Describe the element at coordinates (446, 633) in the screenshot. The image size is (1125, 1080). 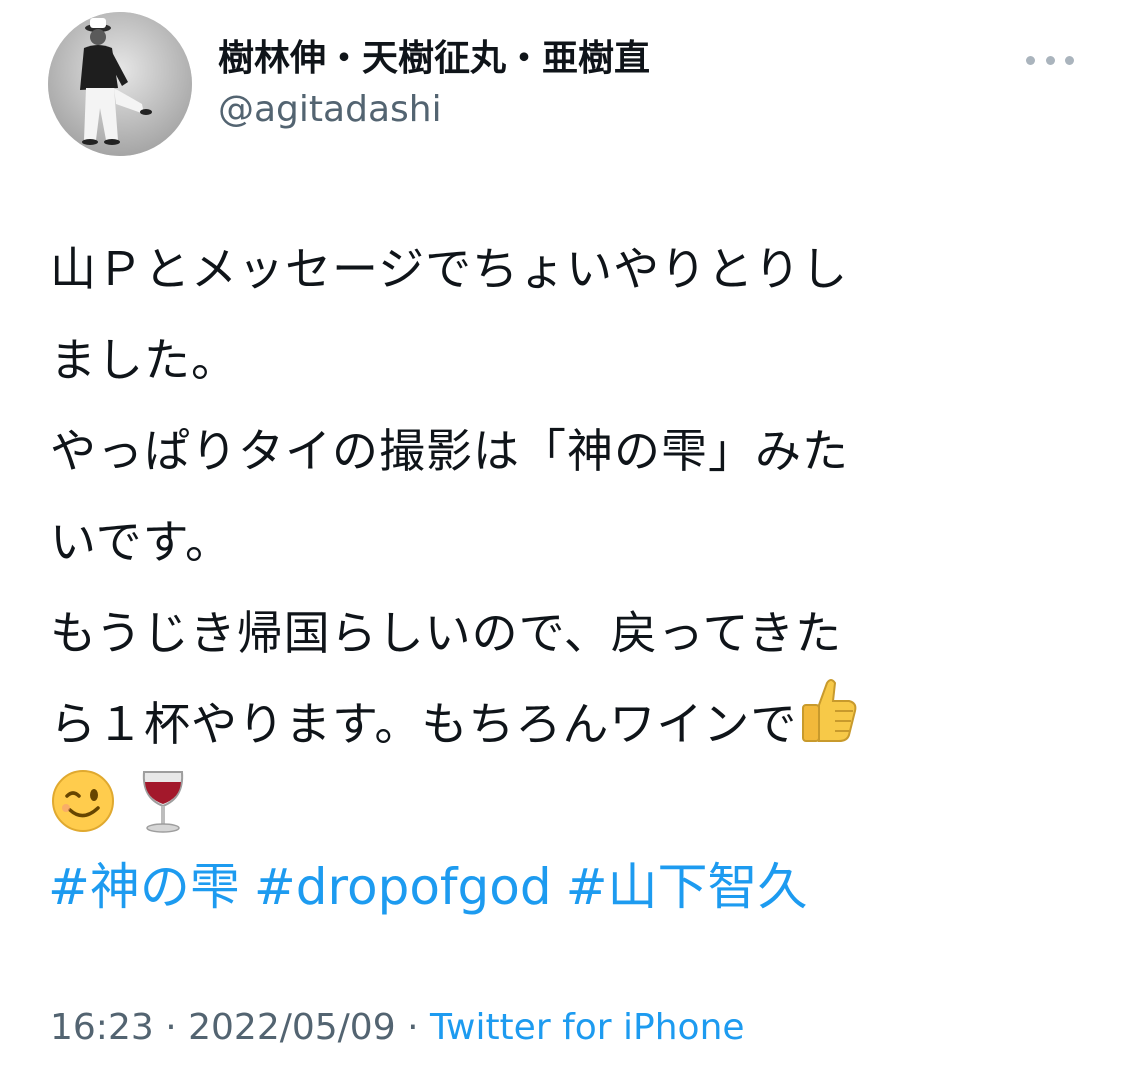
I see `tweet-line: もうじき帰国らしいので、戻ってきた` at that location.